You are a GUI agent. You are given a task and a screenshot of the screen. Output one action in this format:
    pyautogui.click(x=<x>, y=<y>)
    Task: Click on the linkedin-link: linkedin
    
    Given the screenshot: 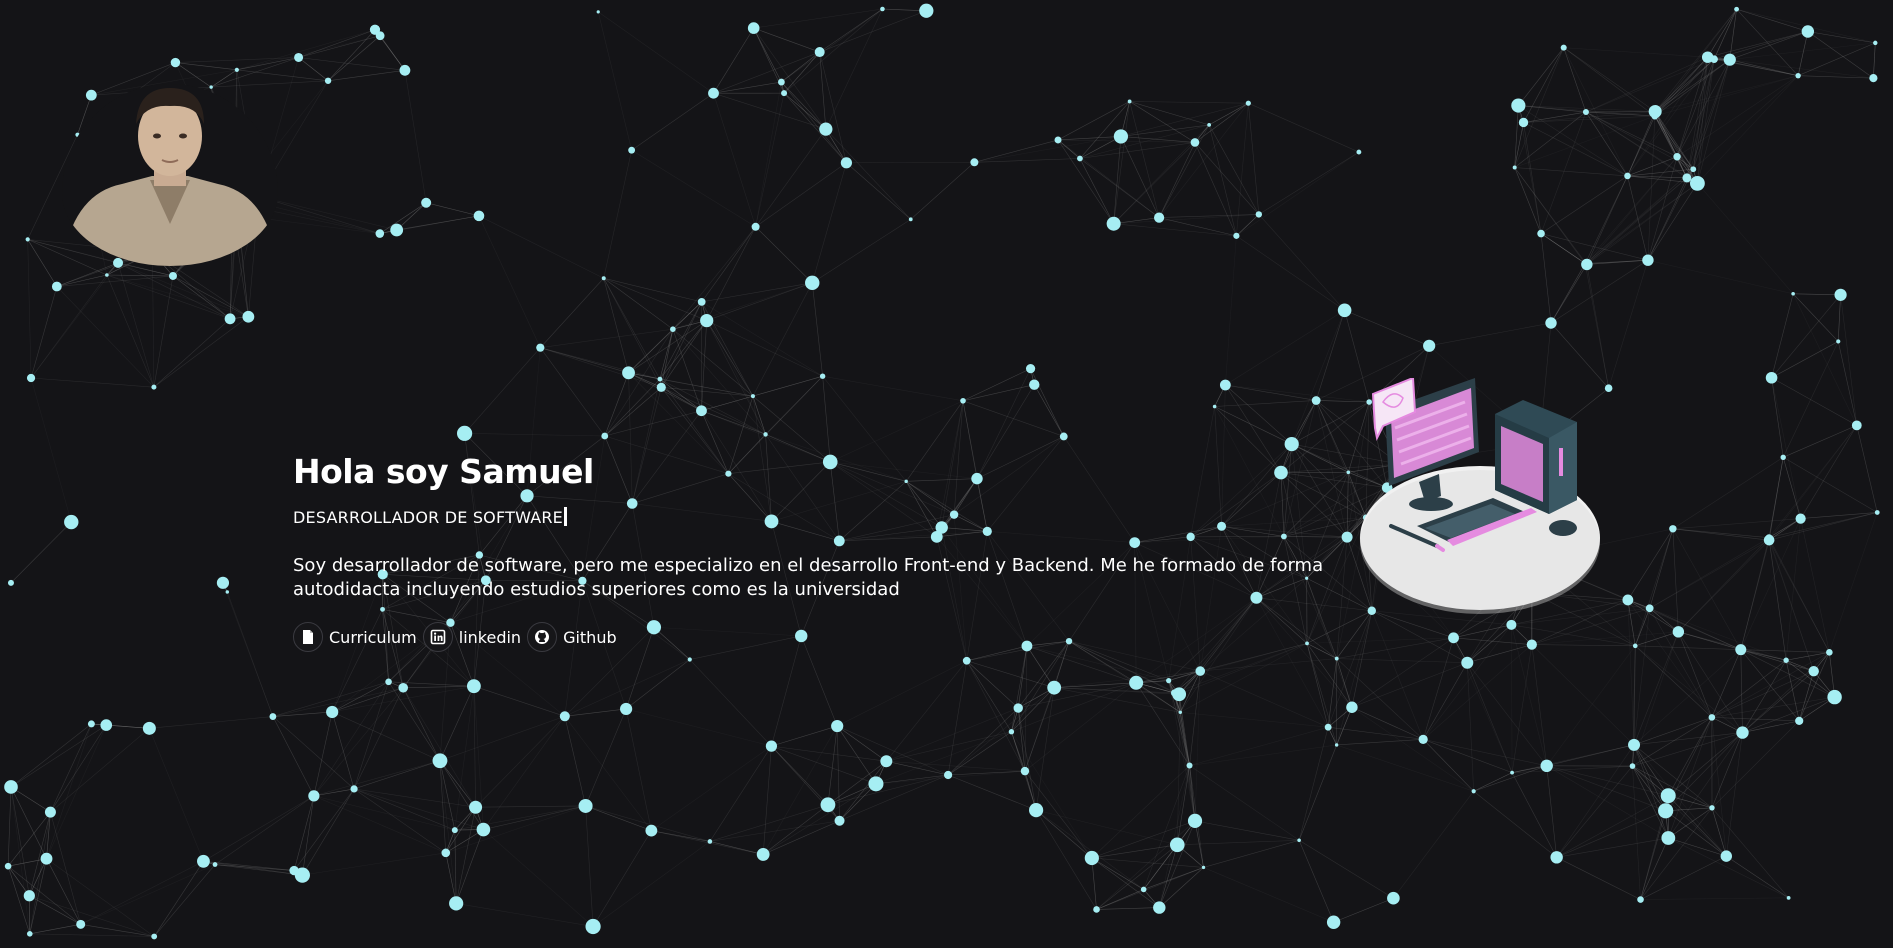 What is the action you would take?
    pyautogui.click(x=471, y=637)
    